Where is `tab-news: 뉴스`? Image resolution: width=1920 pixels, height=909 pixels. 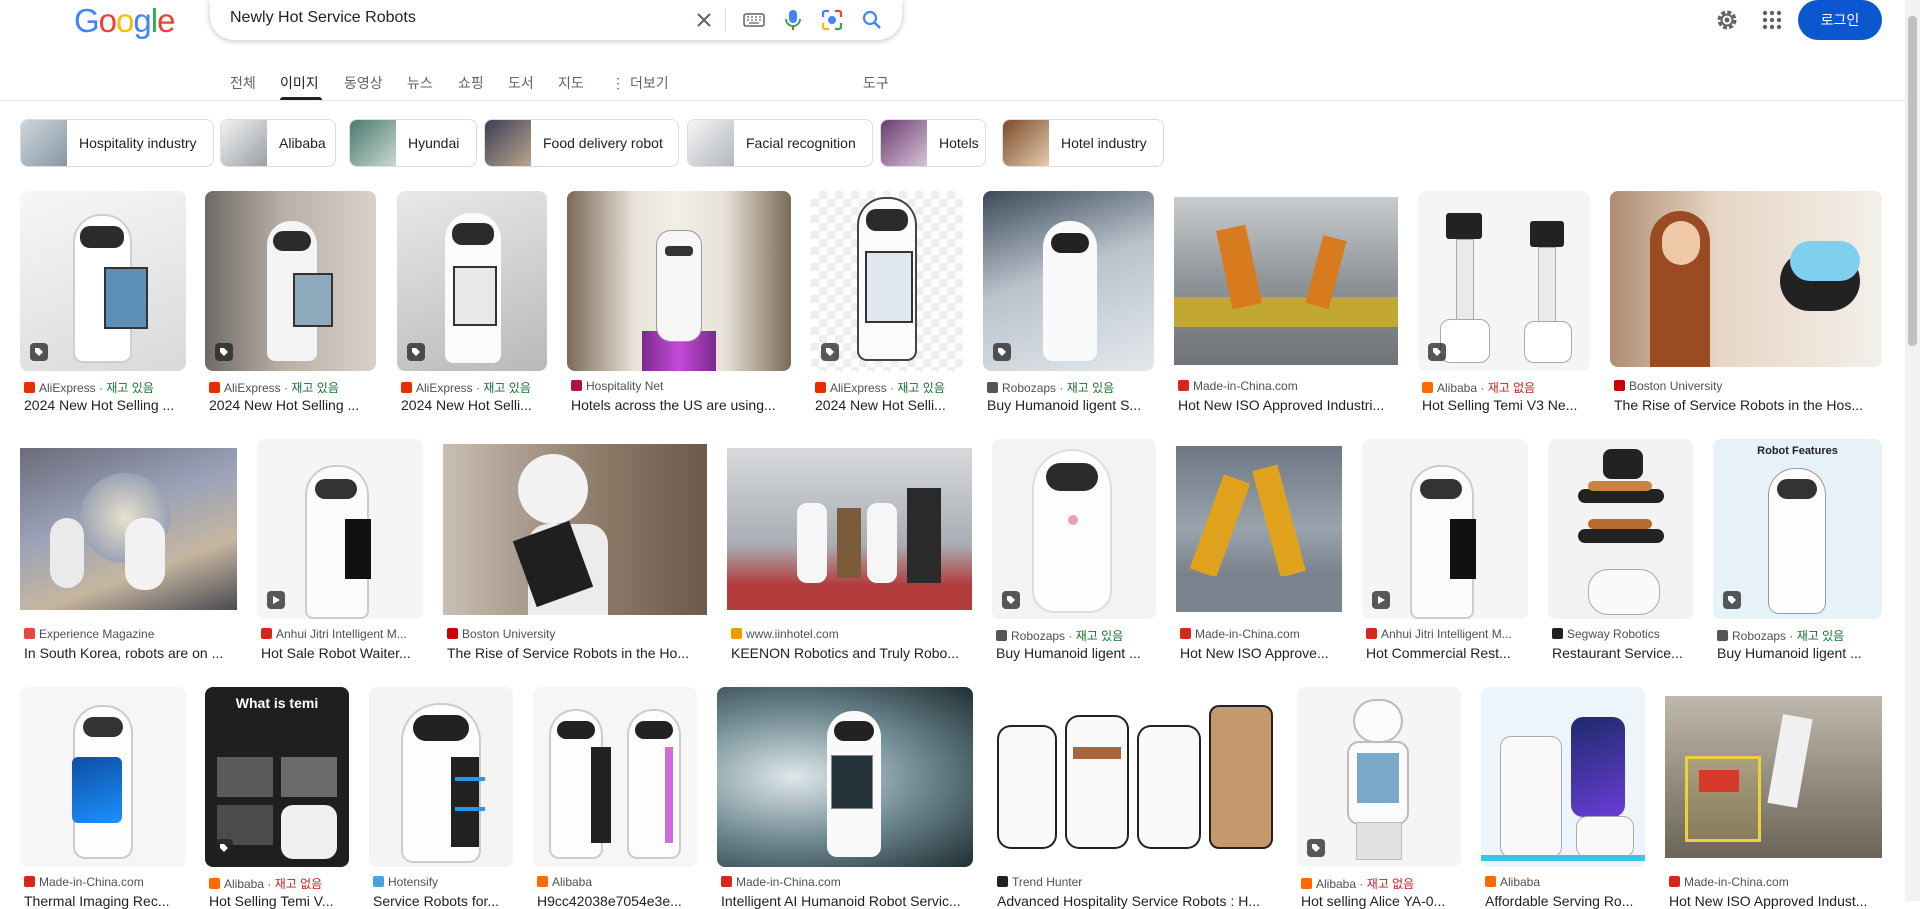 tab-news: 뉴스 is located at coordinates (420, 83).